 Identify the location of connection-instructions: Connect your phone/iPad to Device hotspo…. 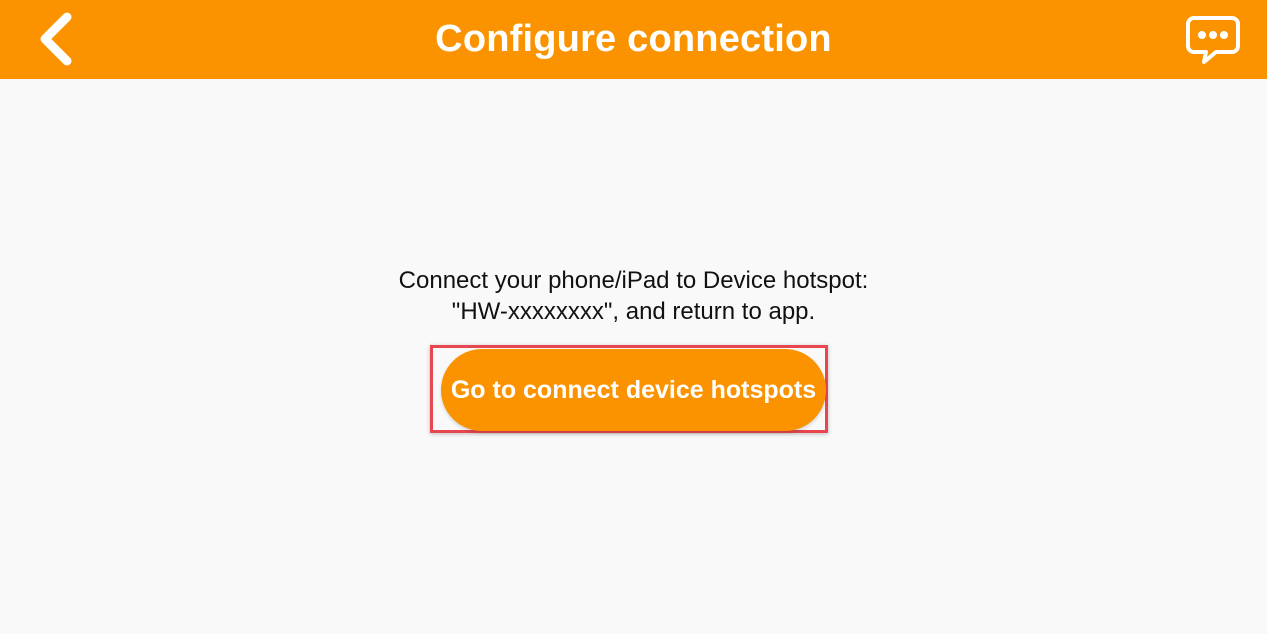
(633, 296).